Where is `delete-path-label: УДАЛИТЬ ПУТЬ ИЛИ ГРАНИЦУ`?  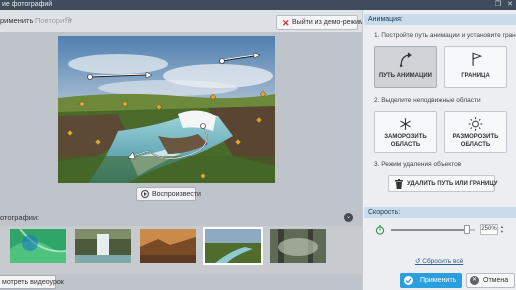
delete-path-label: УДАЛИТЬ ПУТЬ ИЛИ ГРАНИЦУ is located at coordinates (452, 184).